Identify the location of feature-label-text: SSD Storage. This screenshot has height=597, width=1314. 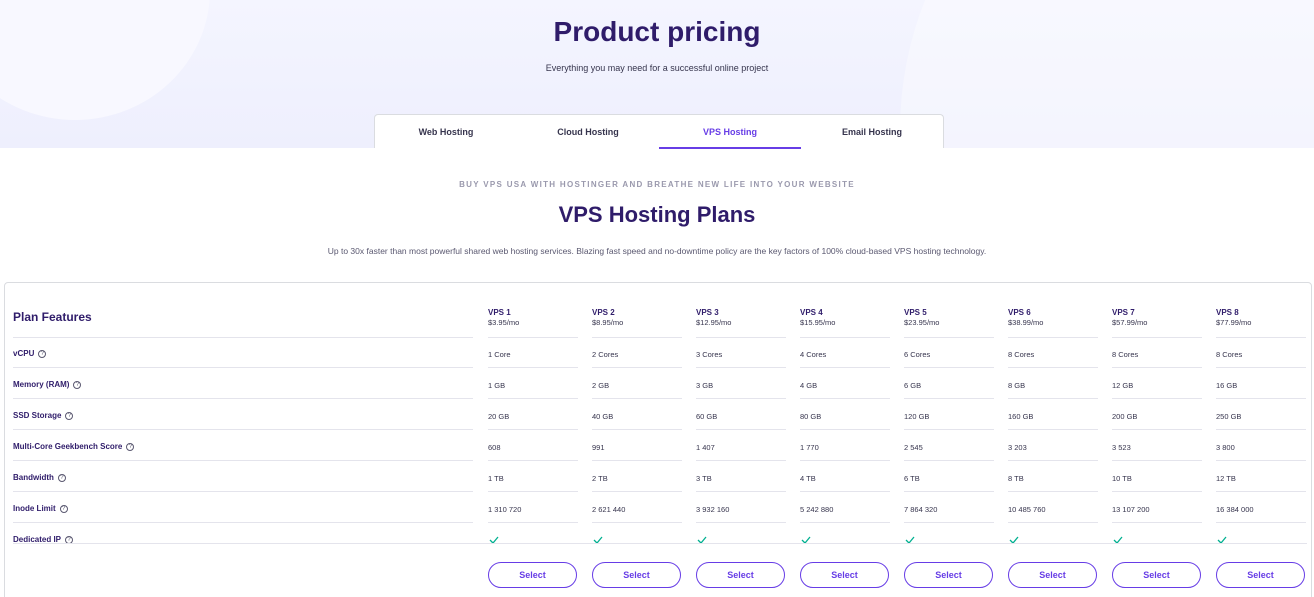
(37, 415).